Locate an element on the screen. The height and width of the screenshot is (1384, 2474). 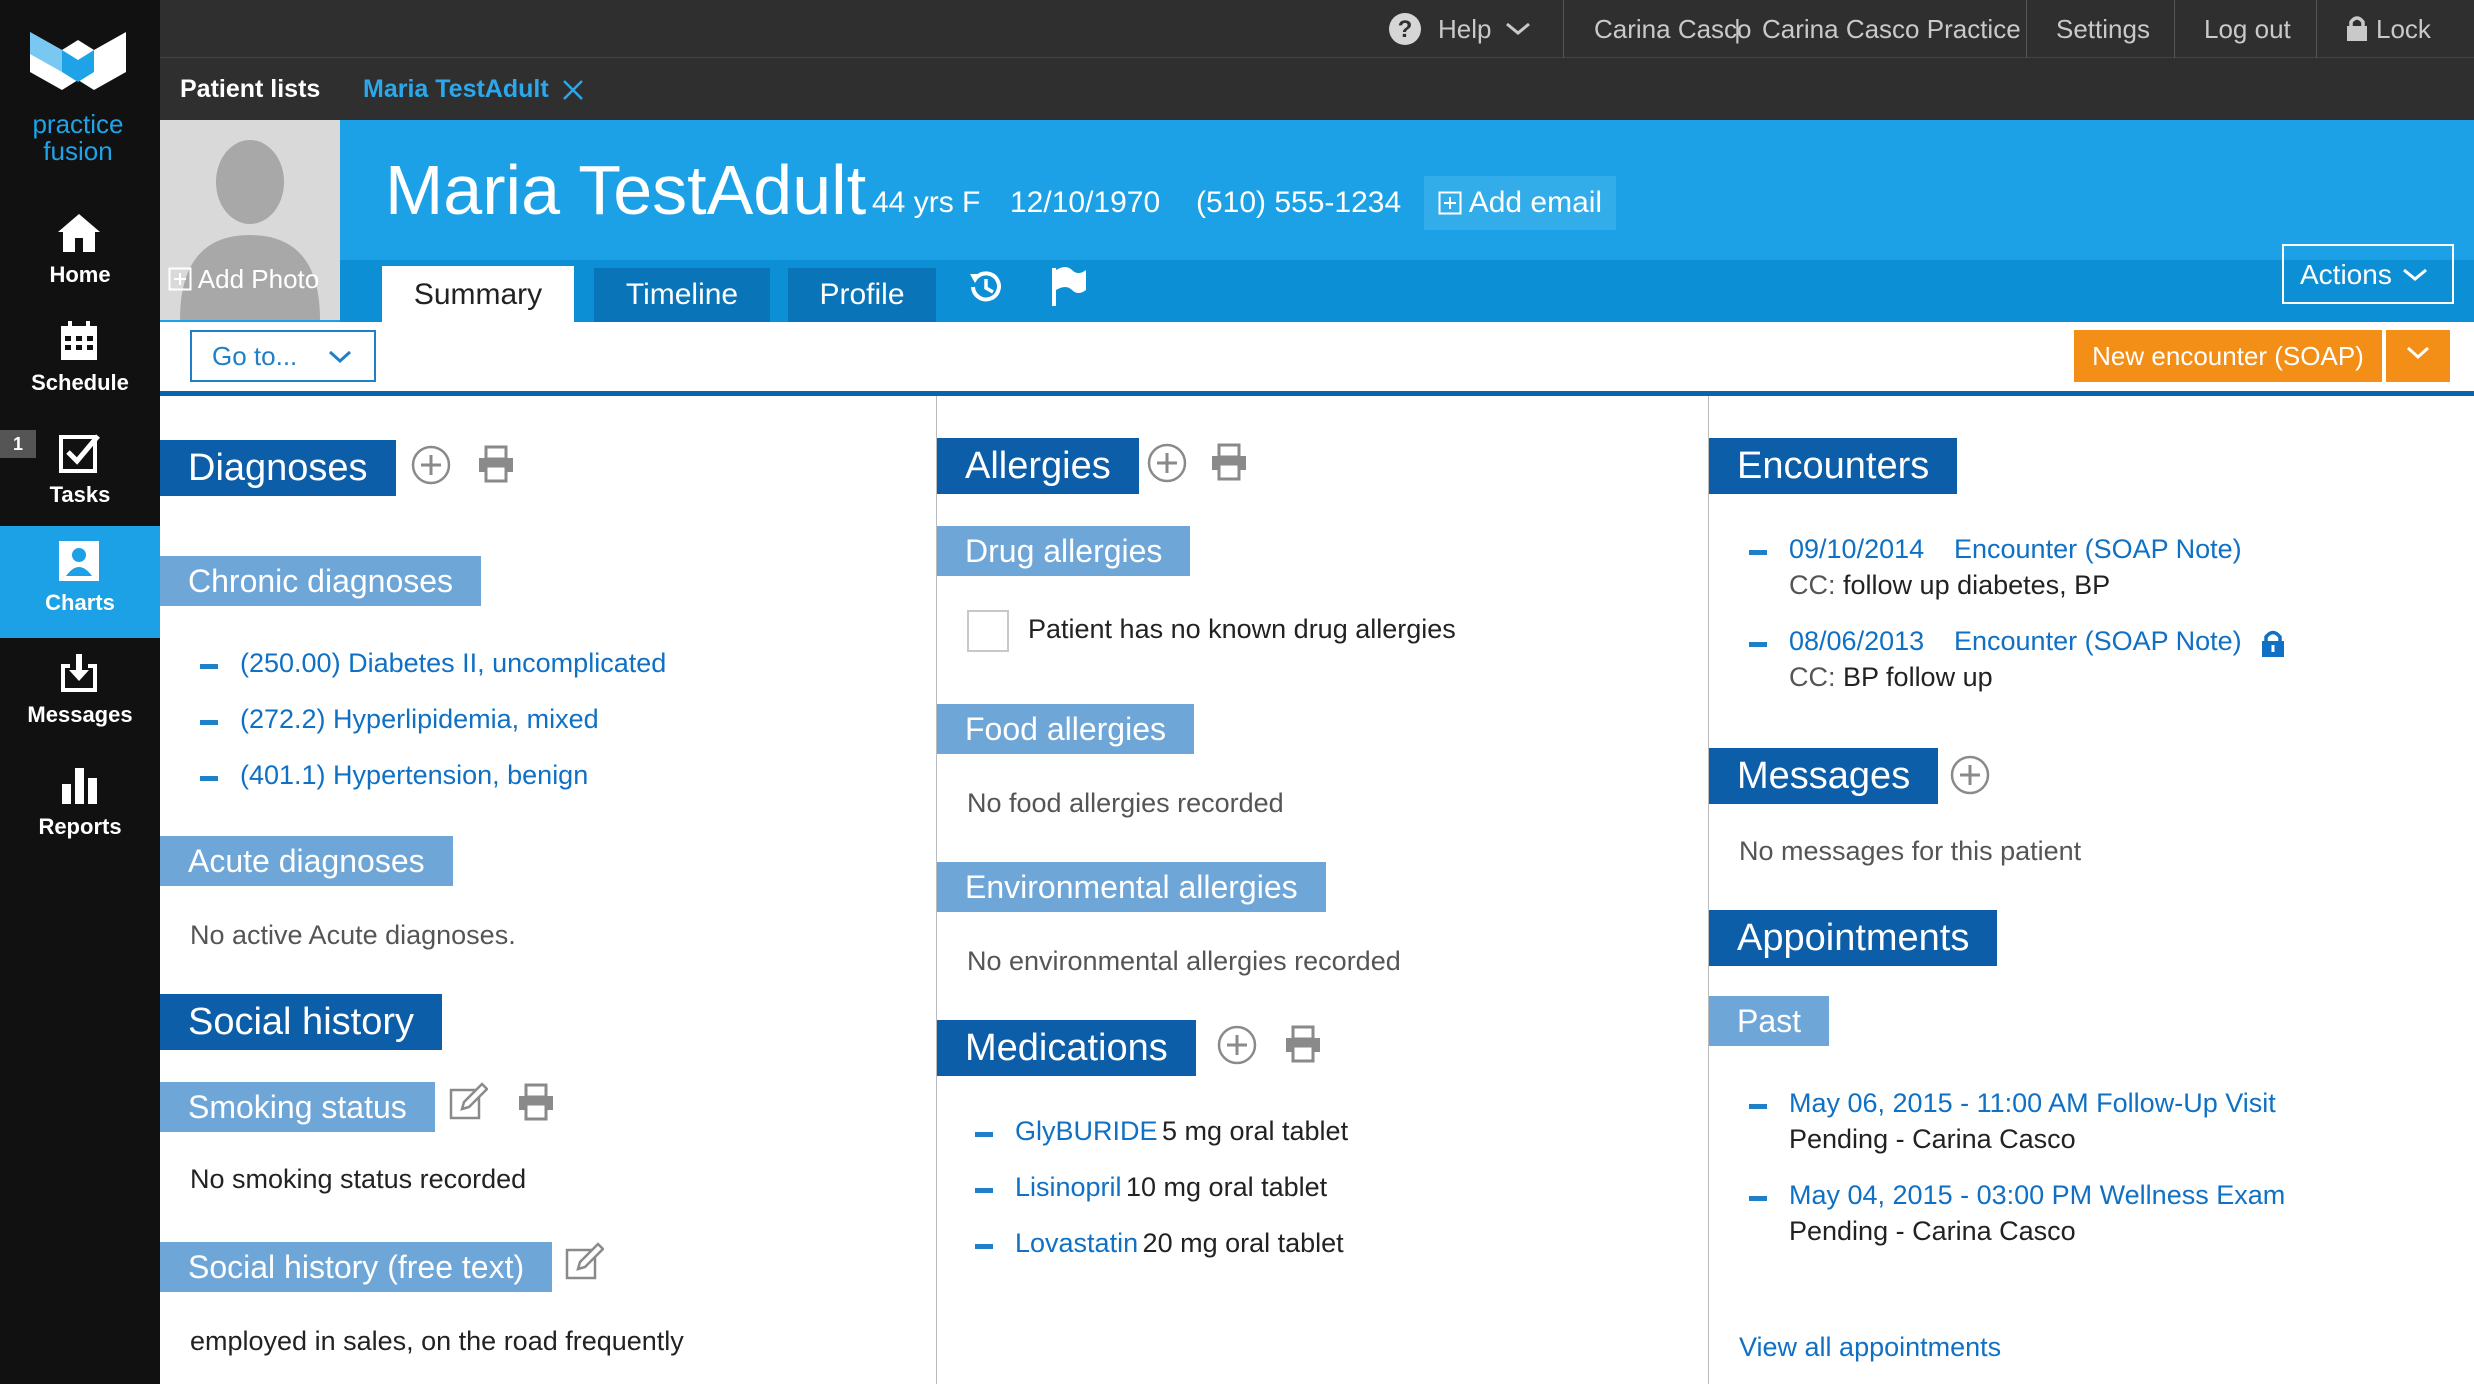
encounter-cc: CC: follow up diabetes, BP is located at coordinates (1949, 585).